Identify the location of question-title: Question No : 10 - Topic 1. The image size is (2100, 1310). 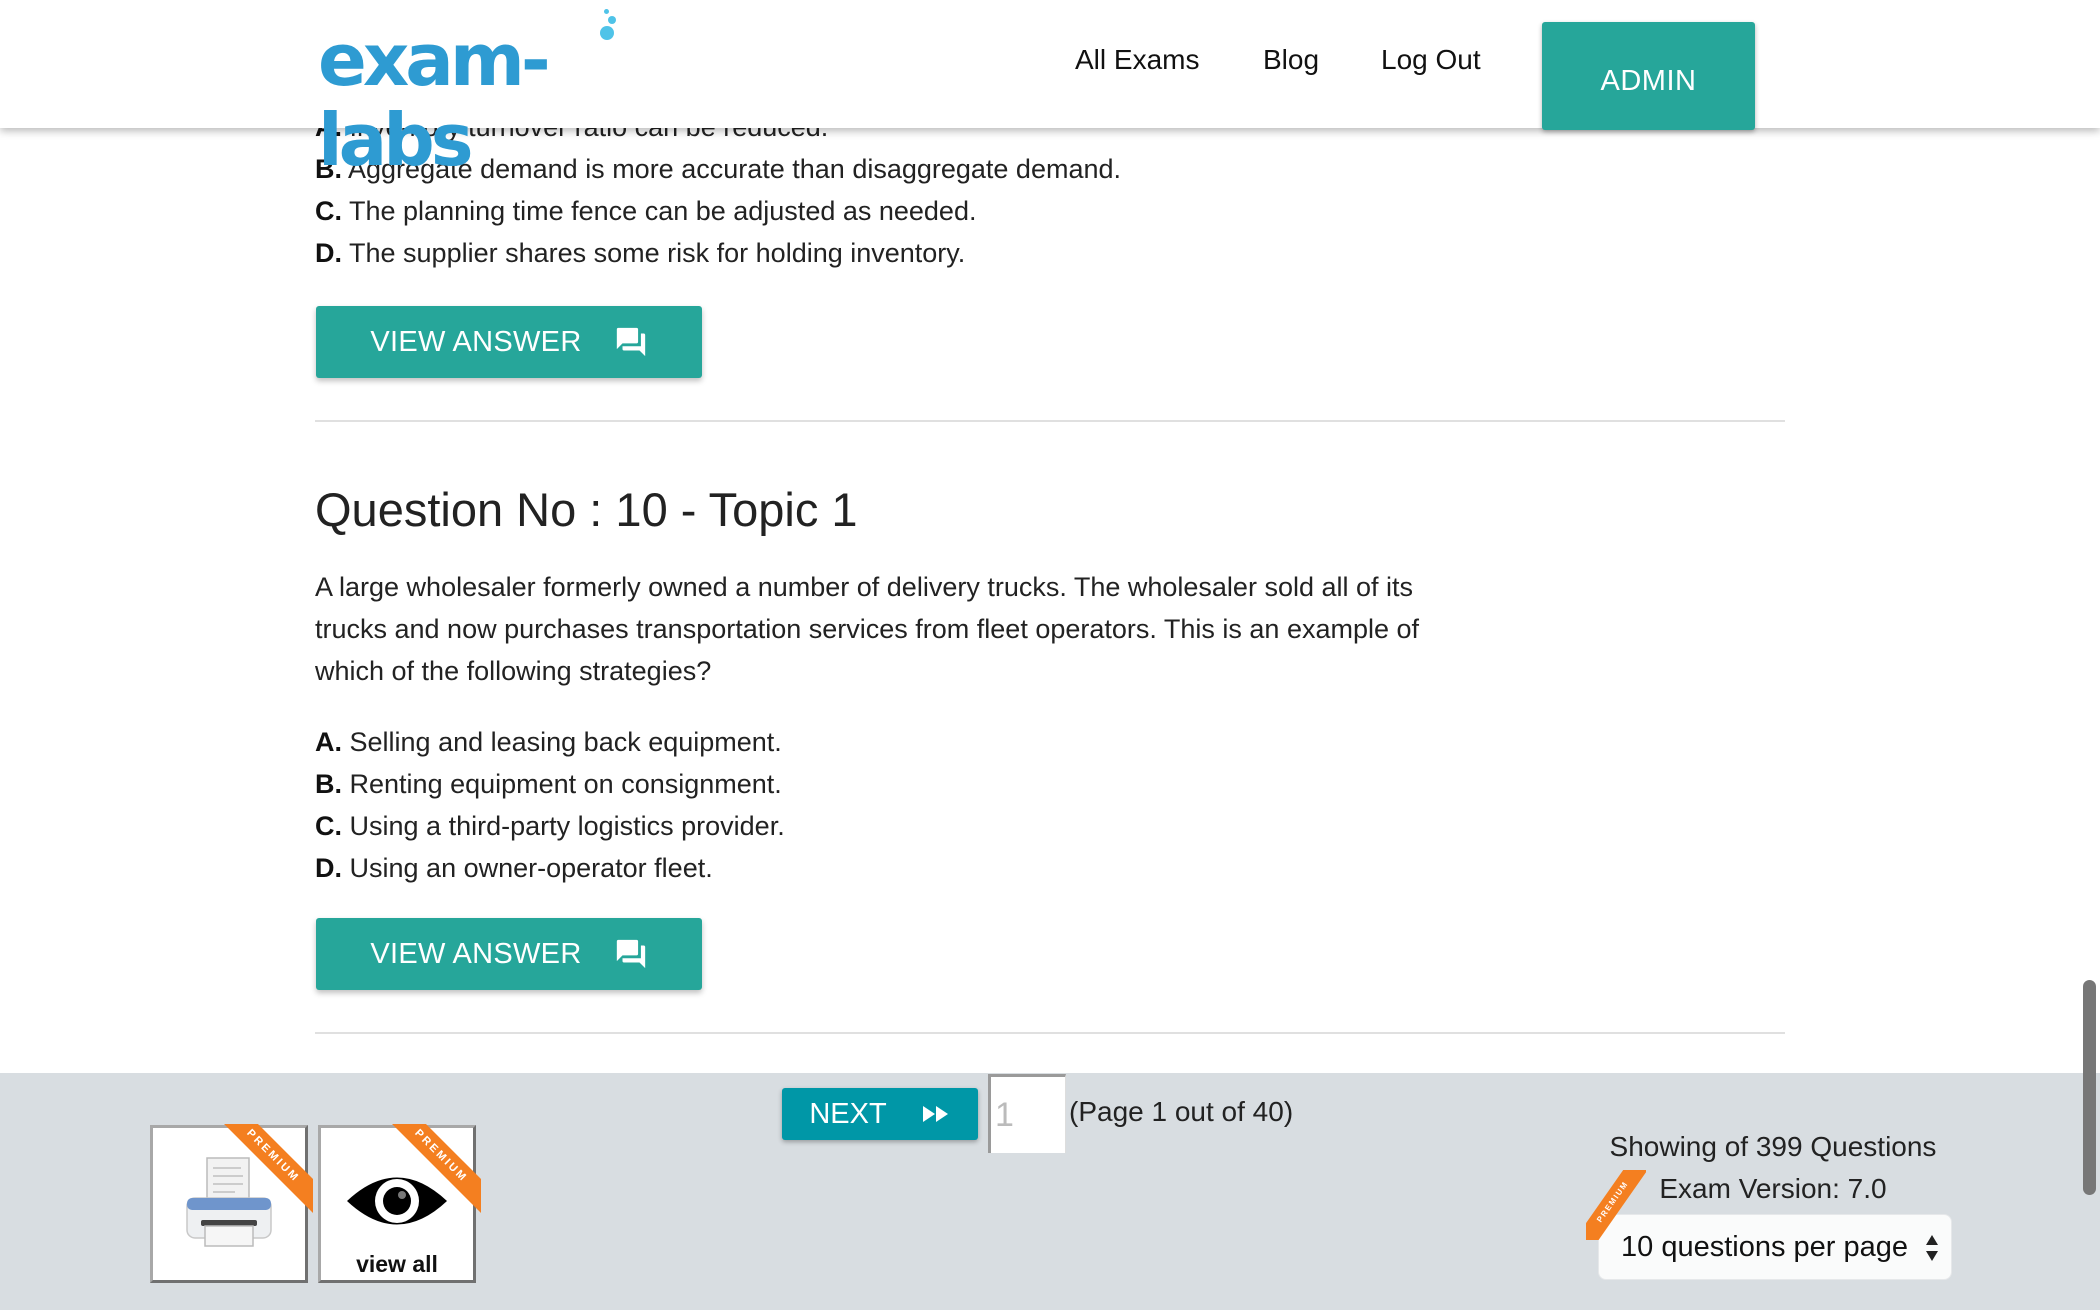
(586, 509).